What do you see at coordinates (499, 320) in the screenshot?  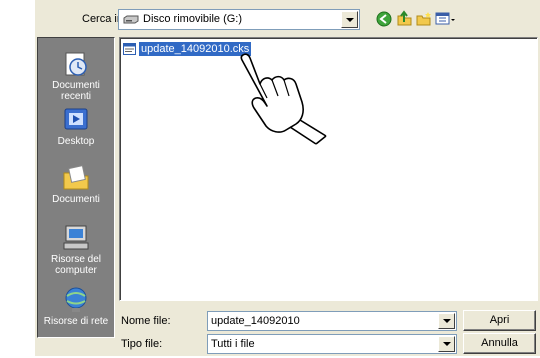 I see `open-button: Apri` at bounding box center [499, 320].